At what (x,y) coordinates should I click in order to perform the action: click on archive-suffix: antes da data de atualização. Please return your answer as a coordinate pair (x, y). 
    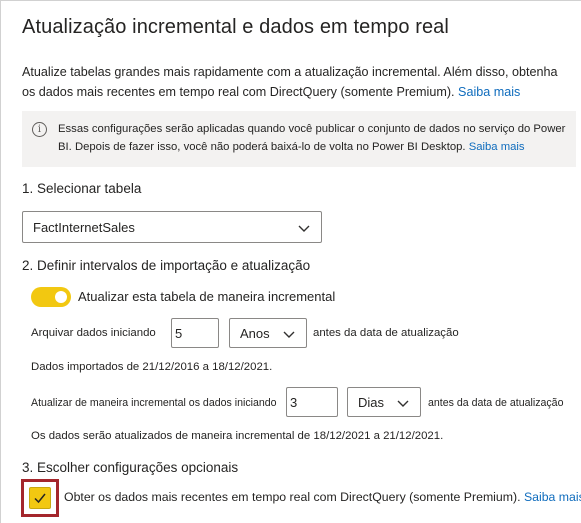
    Looking at the image, I should click on (386, 333).